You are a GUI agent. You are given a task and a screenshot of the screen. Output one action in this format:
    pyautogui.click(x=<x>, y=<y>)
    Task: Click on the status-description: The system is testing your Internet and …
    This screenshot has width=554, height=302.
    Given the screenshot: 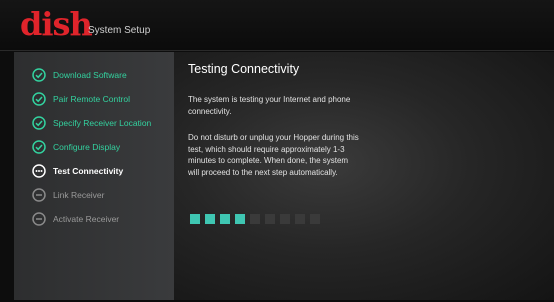 What is the action you would take?
    pyautogui.click(x=269, y=105)
    